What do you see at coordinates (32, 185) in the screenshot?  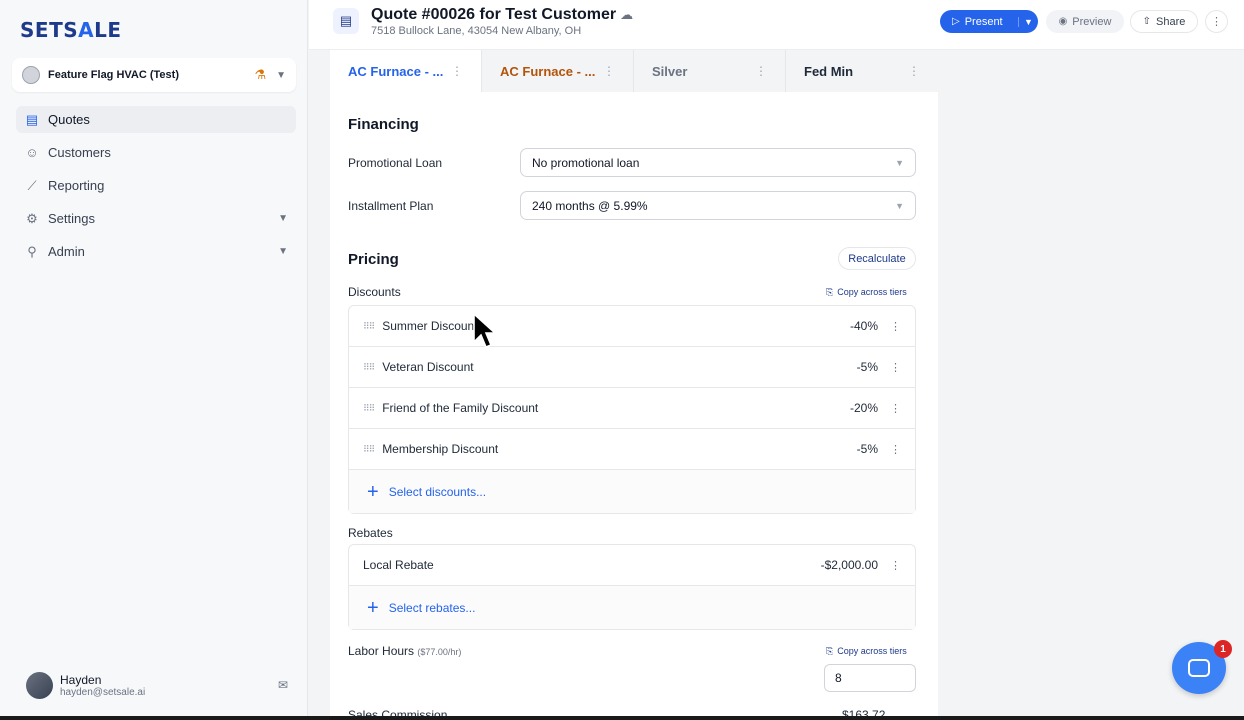 I see `chart-icon: ⟋` at bounding box center [32, 185].